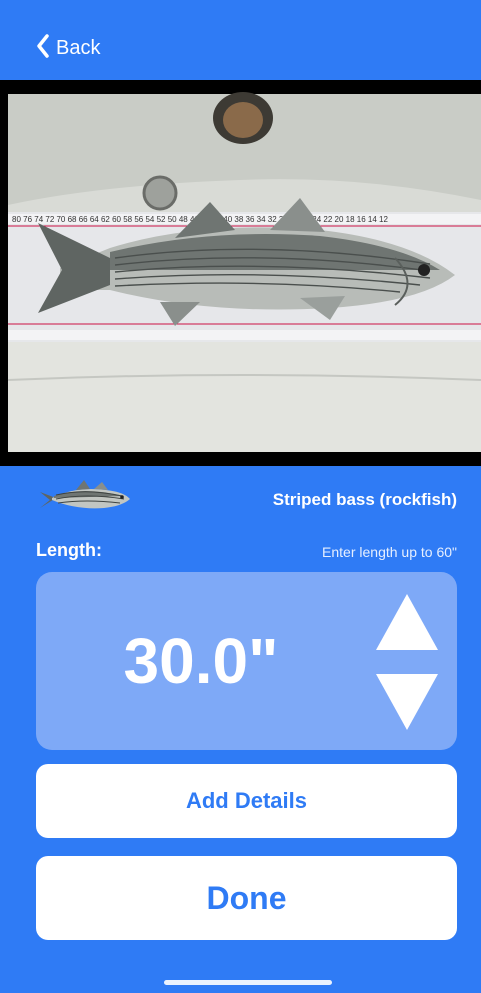 The image size is (481, 993). I want to click on species-row: Striped bass (rockfish), so click(240, 498).